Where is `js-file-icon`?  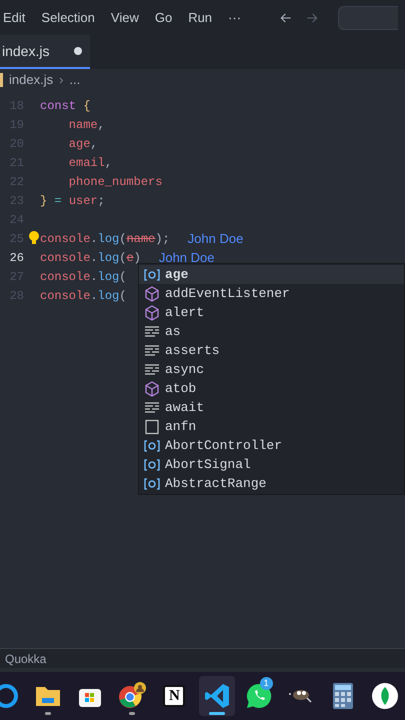
js-file-icon is located at coordinates (1, 80).